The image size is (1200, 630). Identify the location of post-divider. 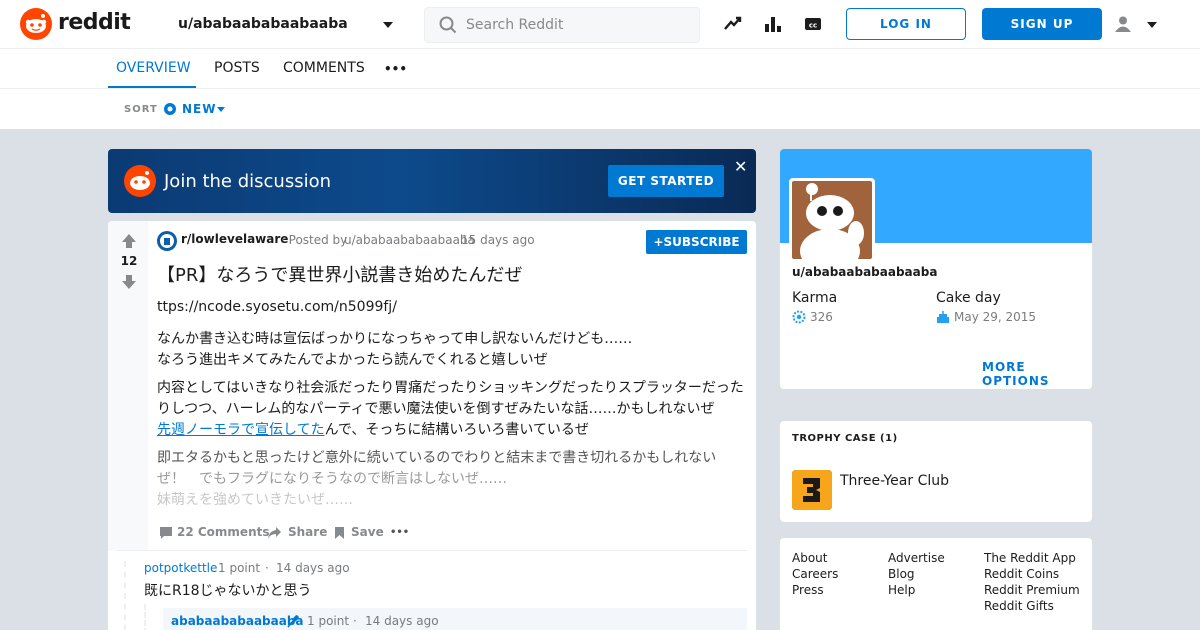
(432, 550).